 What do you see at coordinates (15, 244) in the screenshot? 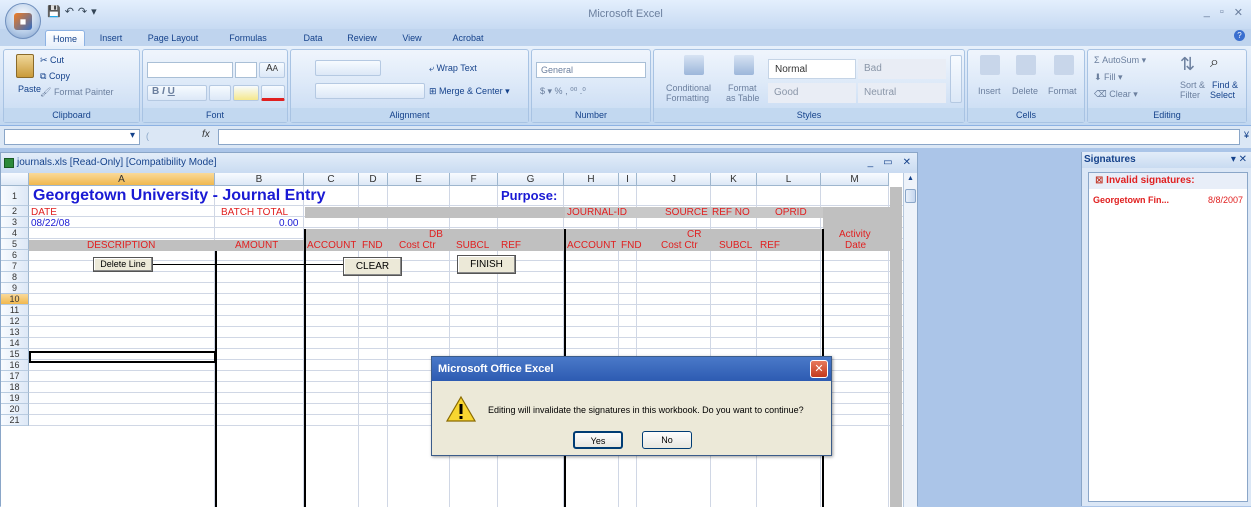
I see `row-header-5: 5` at bounding box center [15, 244].